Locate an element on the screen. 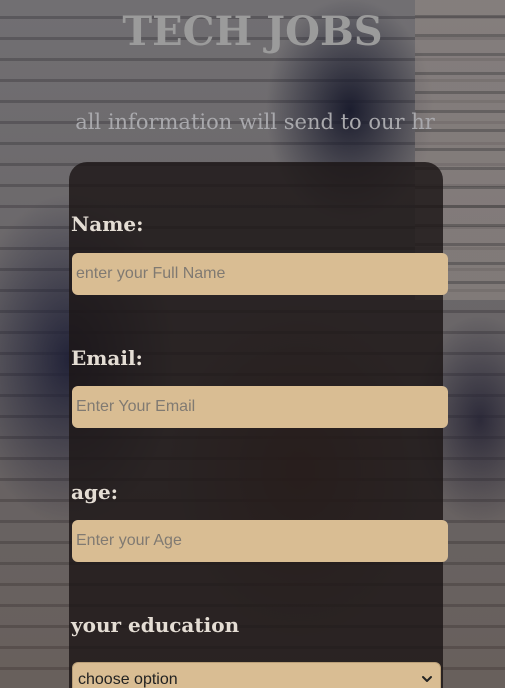 The image size is (505, 688). page-title: TECH JOBS is located at coordinates (252, 31).